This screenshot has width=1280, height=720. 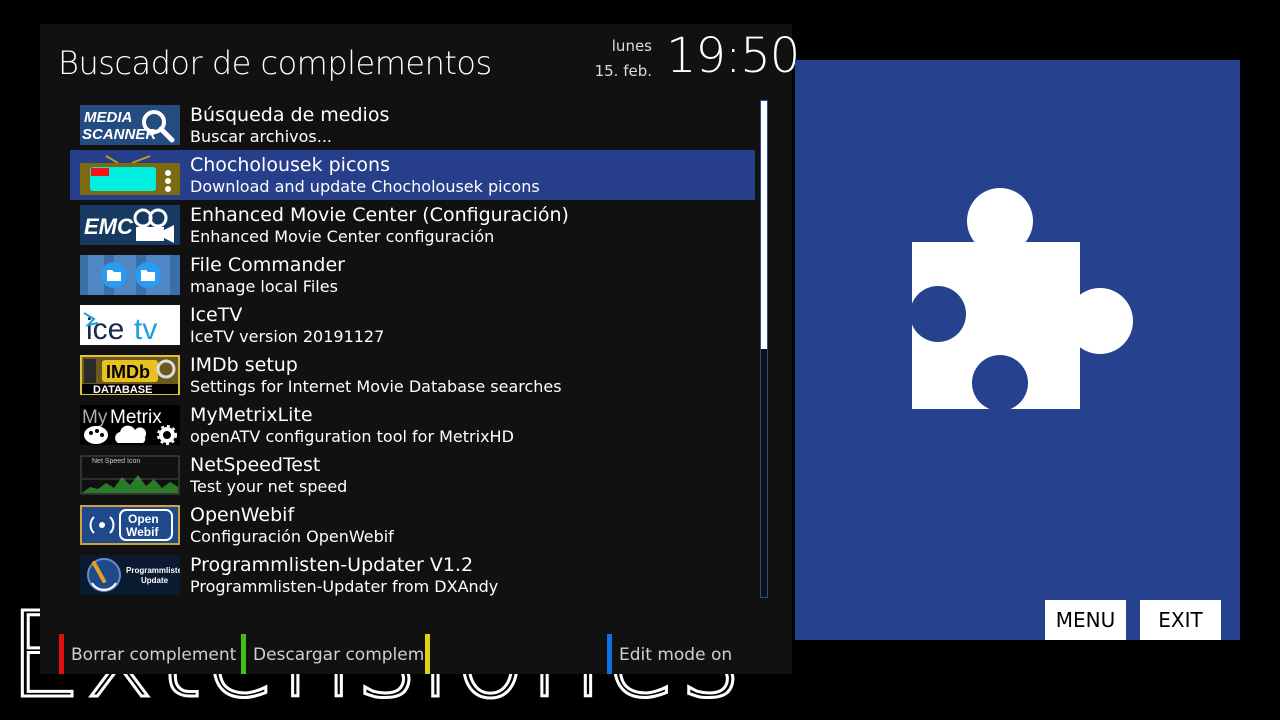 What do you see at coordinates (1085, 620) in the screenshot?
I see `menu-button: MENU` at bounding box center [1085, 620].